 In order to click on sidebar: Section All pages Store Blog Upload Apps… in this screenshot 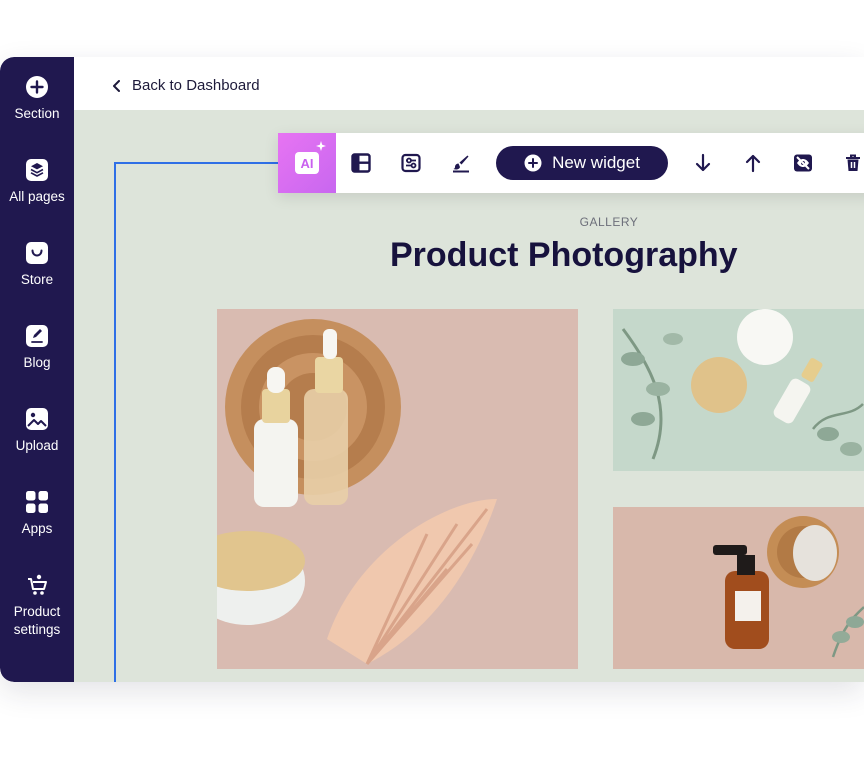, I will do `click(37, 369)`.